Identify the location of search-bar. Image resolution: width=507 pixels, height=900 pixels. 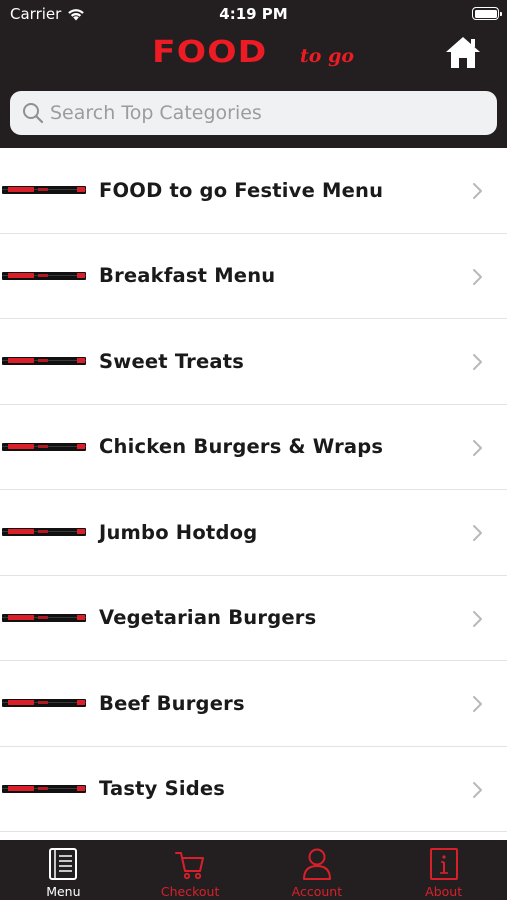
(253, 113).